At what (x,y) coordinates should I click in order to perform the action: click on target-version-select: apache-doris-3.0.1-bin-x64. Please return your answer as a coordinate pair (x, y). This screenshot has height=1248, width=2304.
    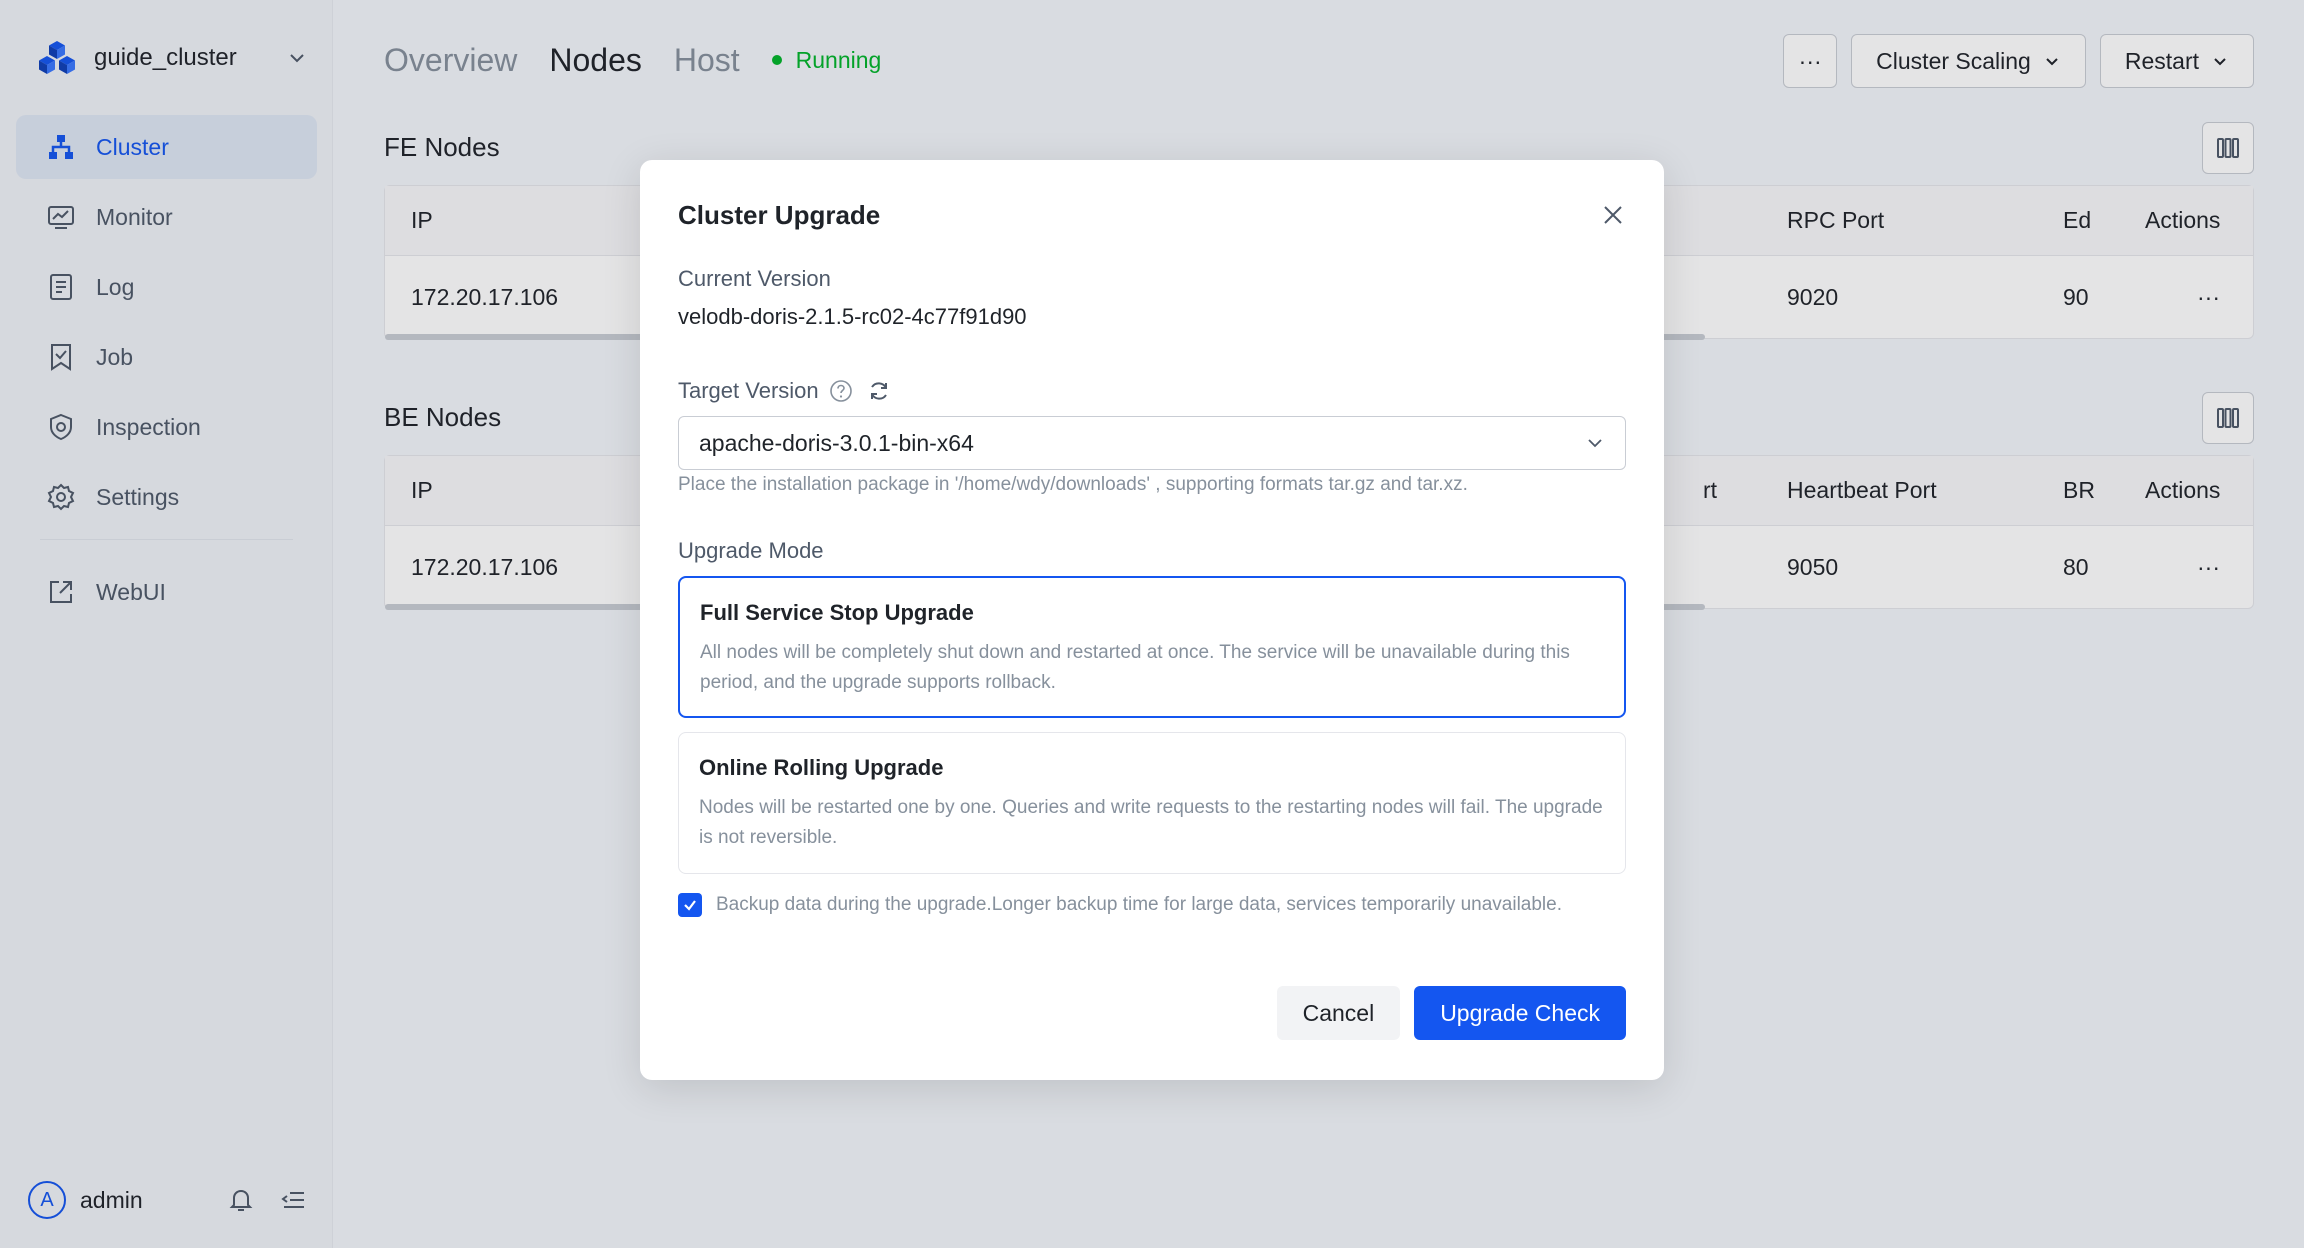
    Looking at the image, I should click on (1152, 443).